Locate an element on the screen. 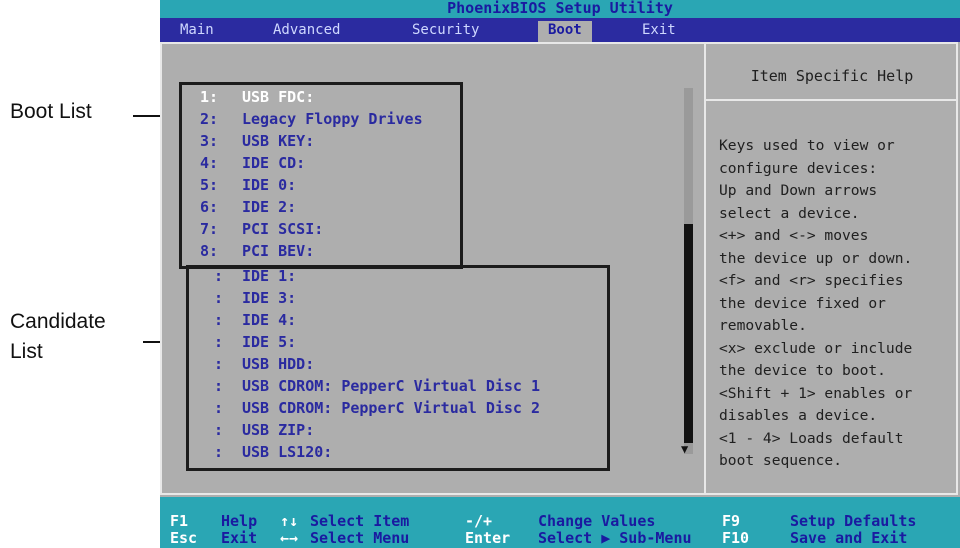 The image size is (960, 548). tab-security: Security is located at coordinates (445, 31).